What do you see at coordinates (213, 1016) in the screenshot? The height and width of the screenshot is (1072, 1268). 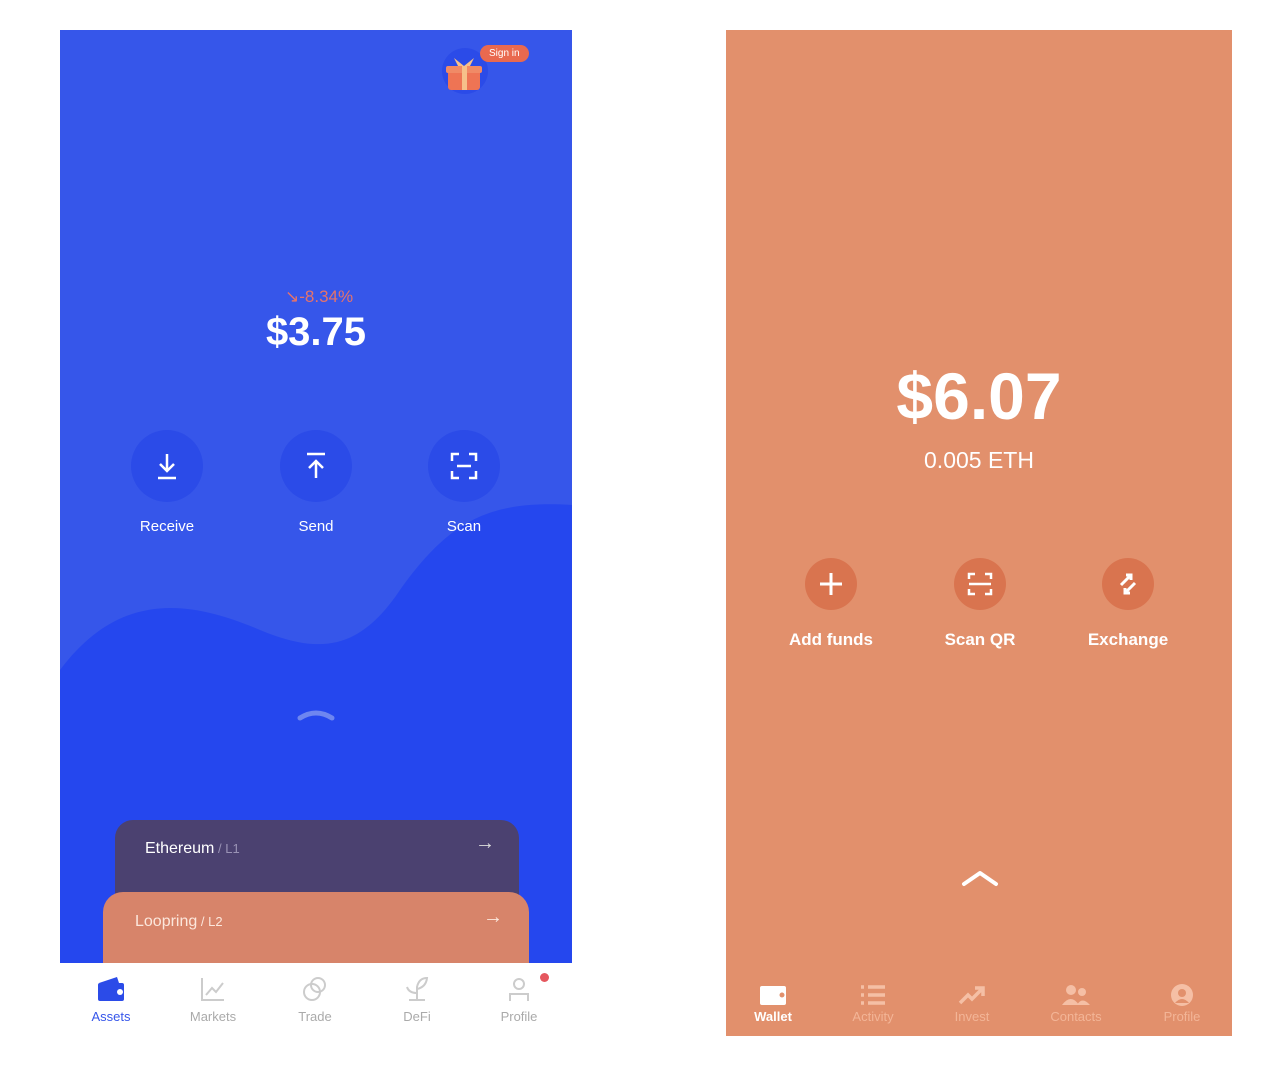 I see `nav-label: Markets` at bounding box center [213, 1016].